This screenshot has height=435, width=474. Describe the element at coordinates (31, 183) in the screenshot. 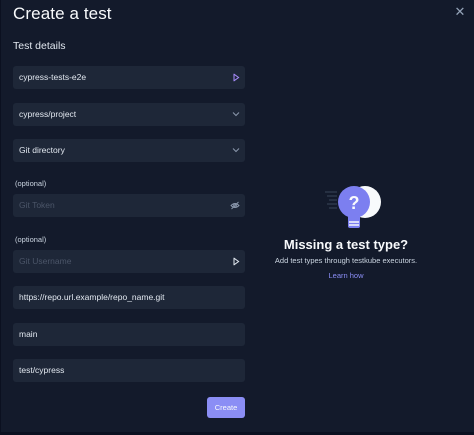

I see `git-token-label: (optional)` at that location.